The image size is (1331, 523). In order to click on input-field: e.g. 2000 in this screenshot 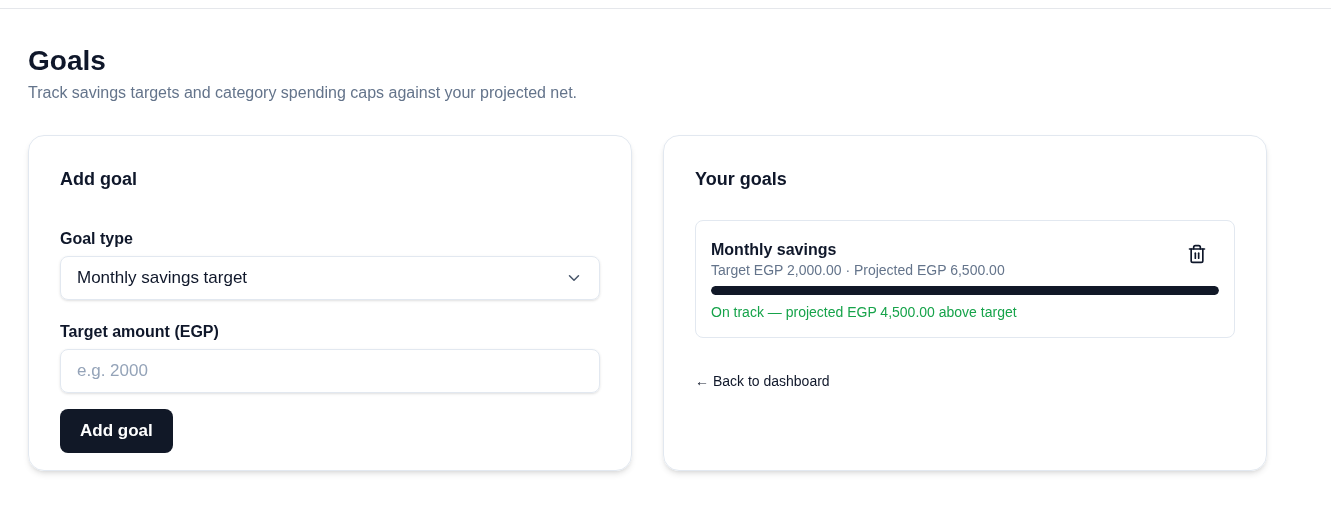, I will do `click(330, 371)`.